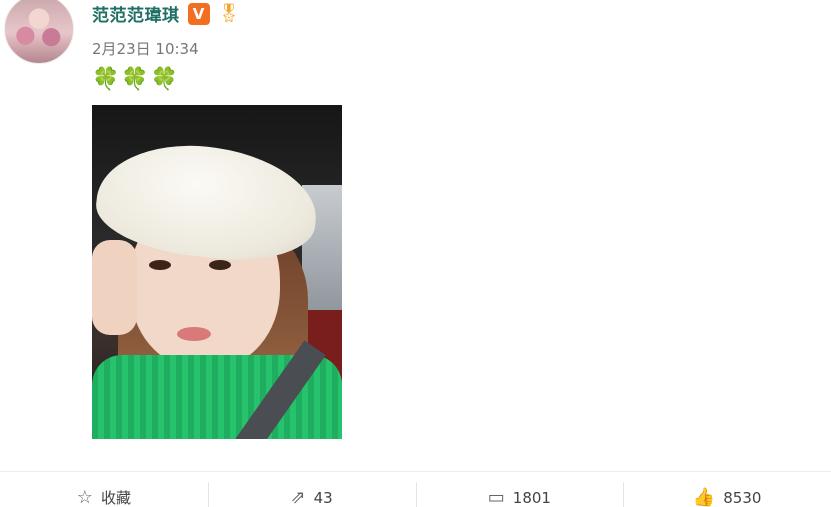 This screenshot has height=507, width=831. I want to click on thumbs-up-icon: 👍, so click(704, 496).